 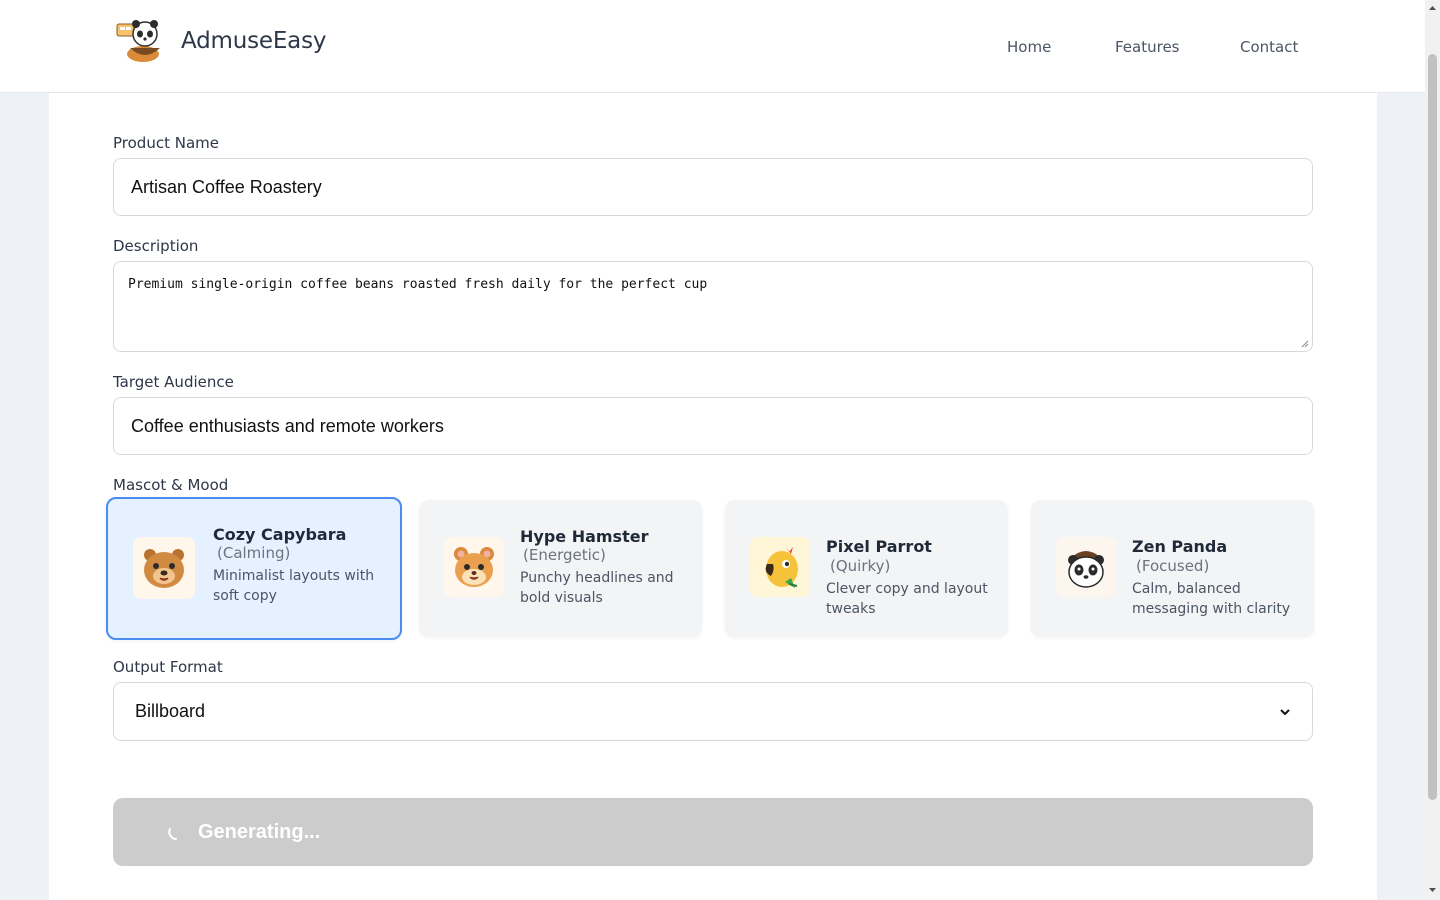 I want to click on mascot-desc: Calm, balanced messaging with clarity, so click(x=1211, y=599).